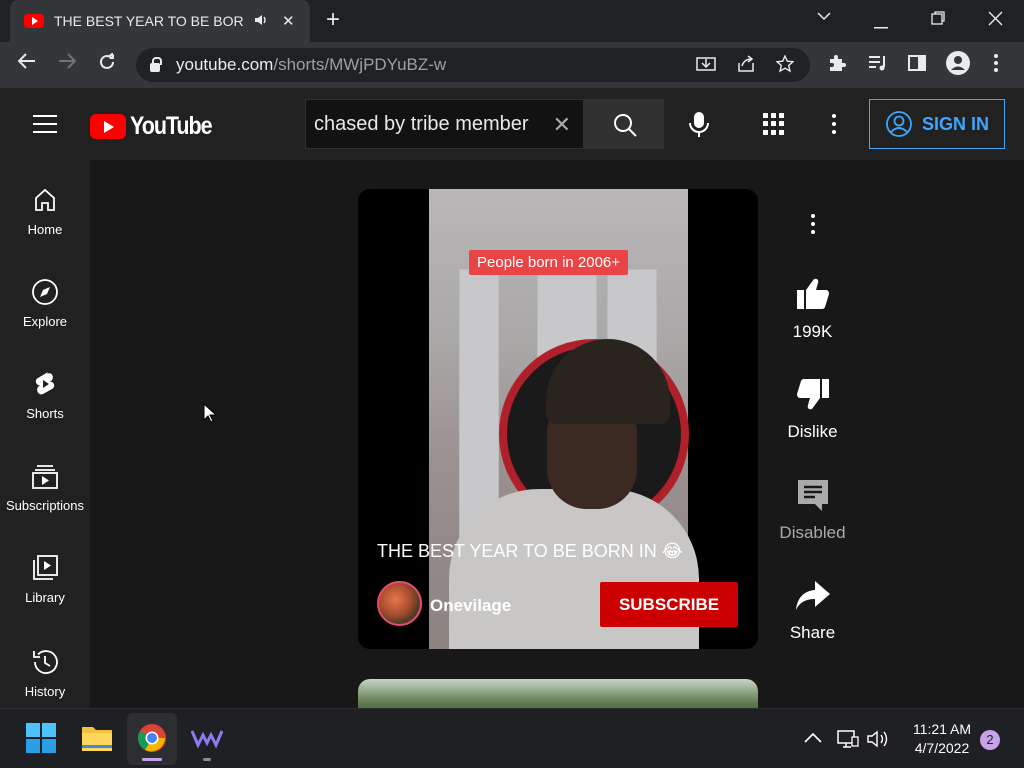  Describe the element at coordinates (45, 383) in the screenshot. I see `shorts-icon` at that location.